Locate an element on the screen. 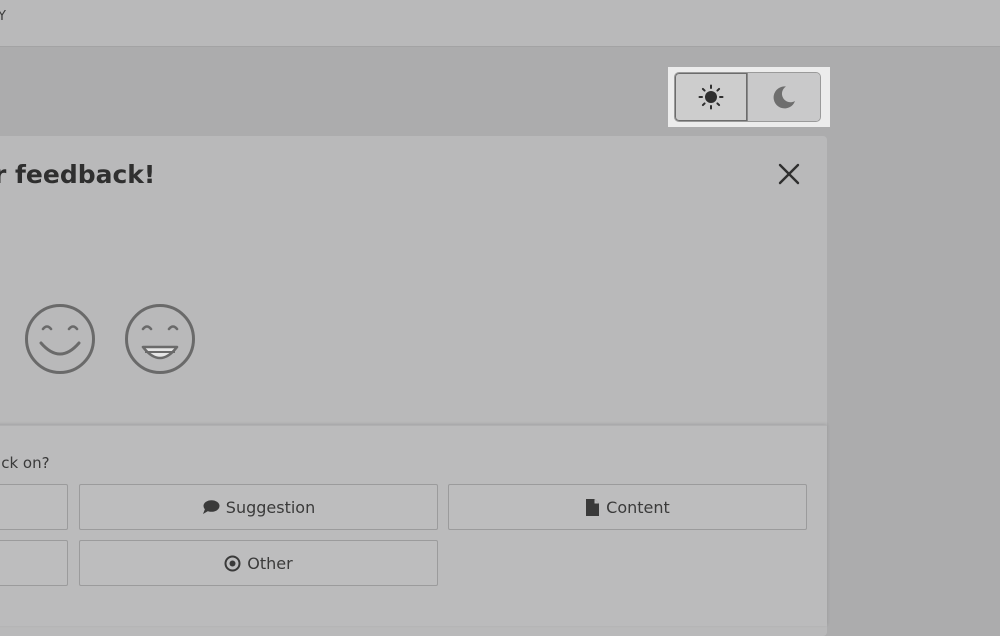 This screenshot has width=1000, height=636. moon-icon is located at coordinates (784, 97).